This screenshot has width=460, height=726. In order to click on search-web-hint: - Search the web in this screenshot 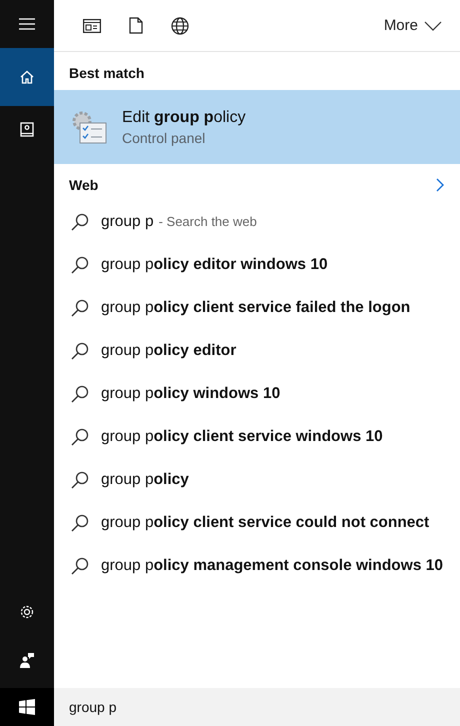, I will do `click(207, 222)`.